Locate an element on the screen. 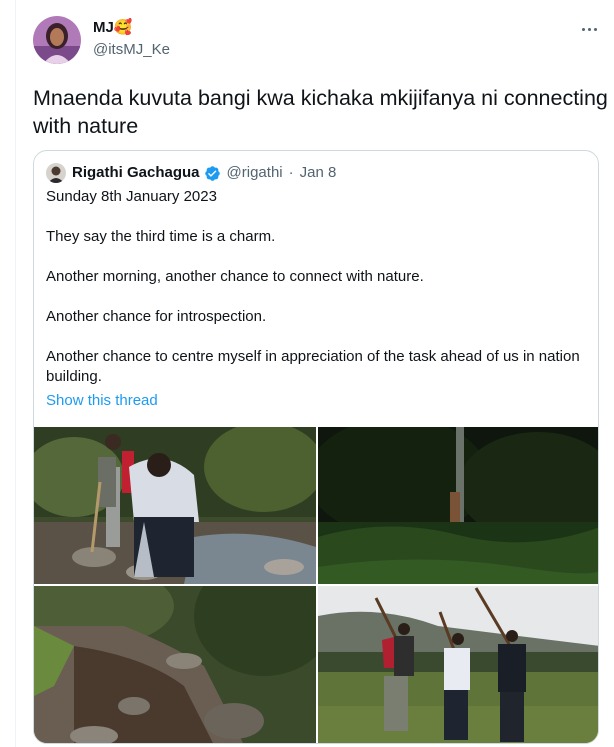 This screenshot has height=747, width=614. author-name-row: MJ🥰 is located at coordinates (113, 28).